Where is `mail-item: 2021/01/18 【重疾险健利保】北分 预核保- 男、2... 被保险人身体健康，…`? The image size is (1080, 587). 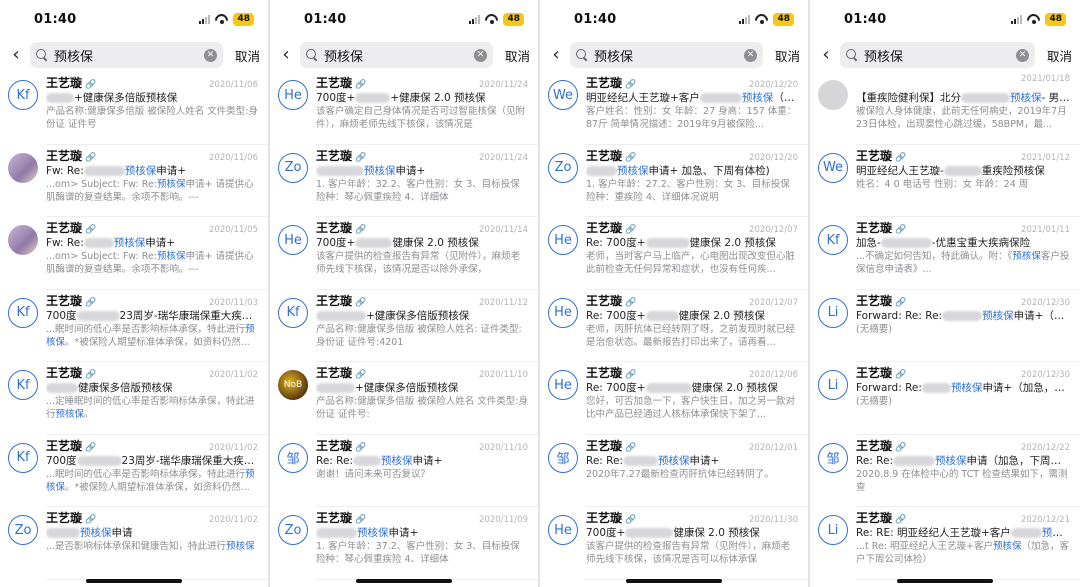 mail-item: 2021/01/18 【重疾险健利保】北分 预核保- 男、2... 被保险人身体健康，… is located at coordinates (945, 108).